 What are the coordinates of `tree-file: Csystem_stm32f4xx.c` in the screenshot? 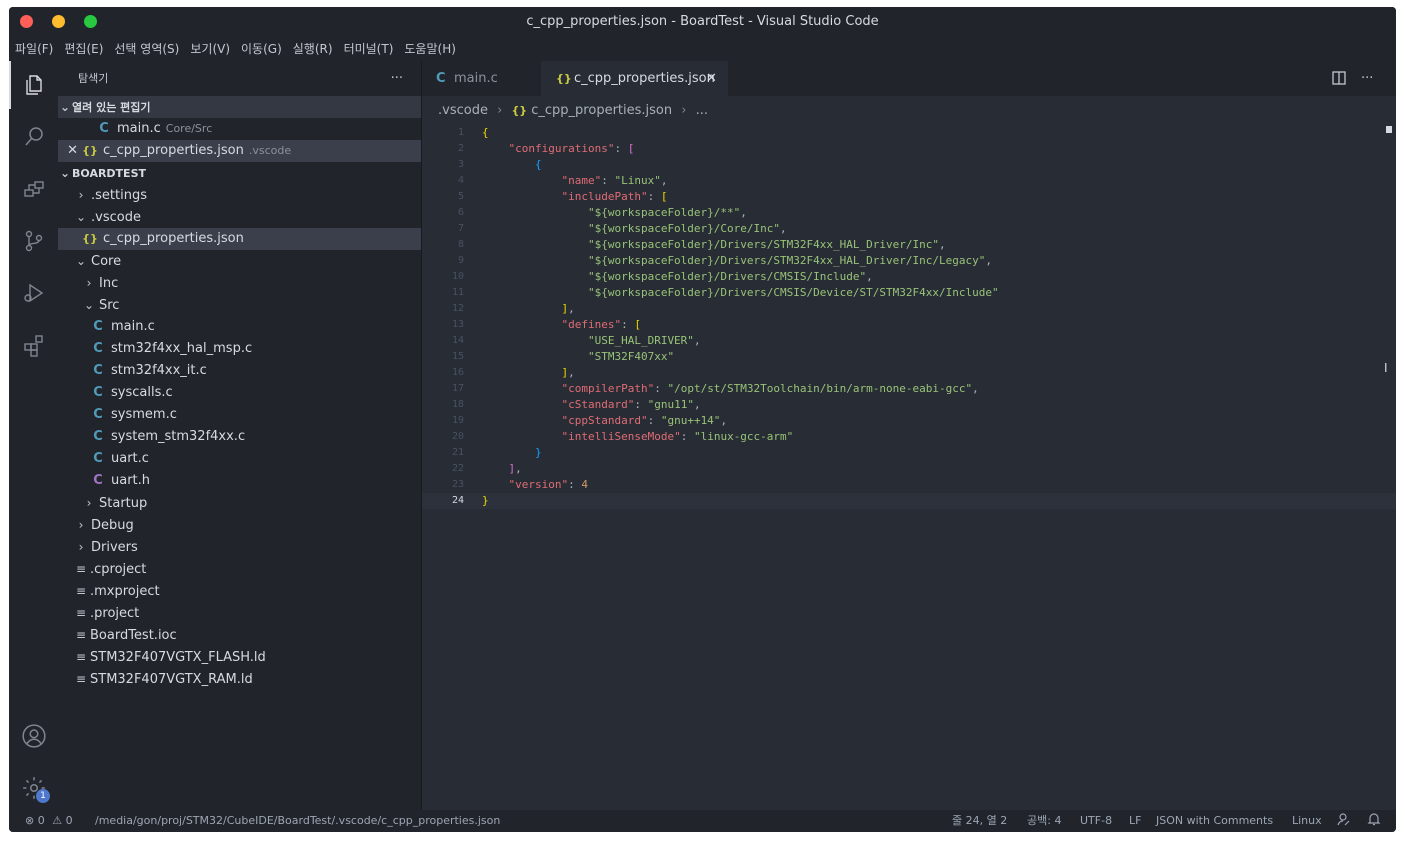 It's located at (239, 437).